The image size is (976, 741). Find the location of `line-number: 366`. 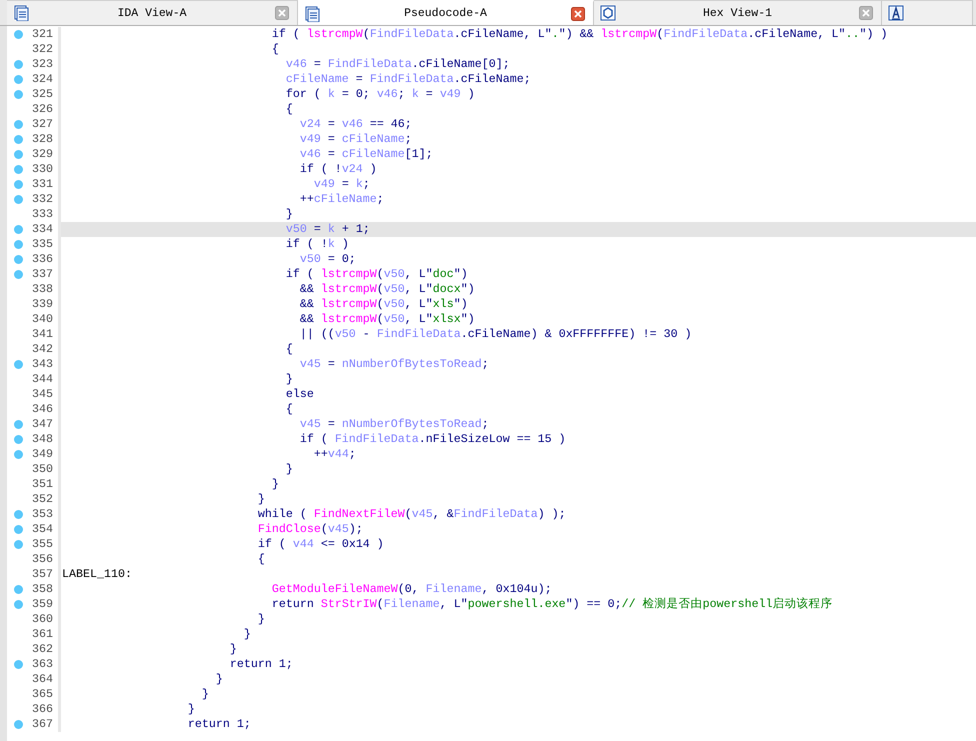

line-number: 366 is located at coordinates (42, 709).